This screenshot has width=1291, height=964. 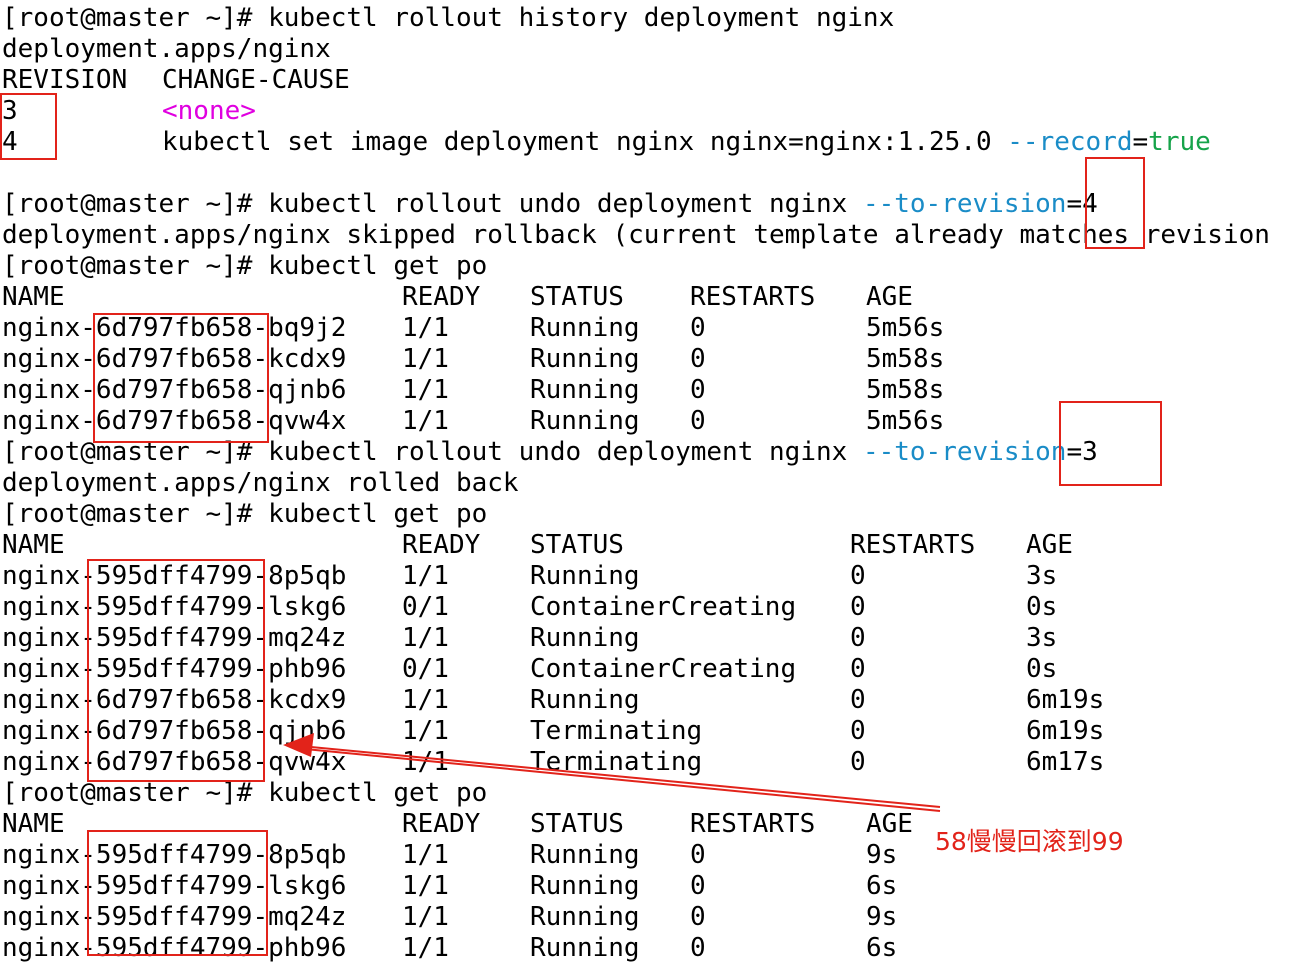 I want to click on pod-age: 0s, so click(x=1042, y=607).